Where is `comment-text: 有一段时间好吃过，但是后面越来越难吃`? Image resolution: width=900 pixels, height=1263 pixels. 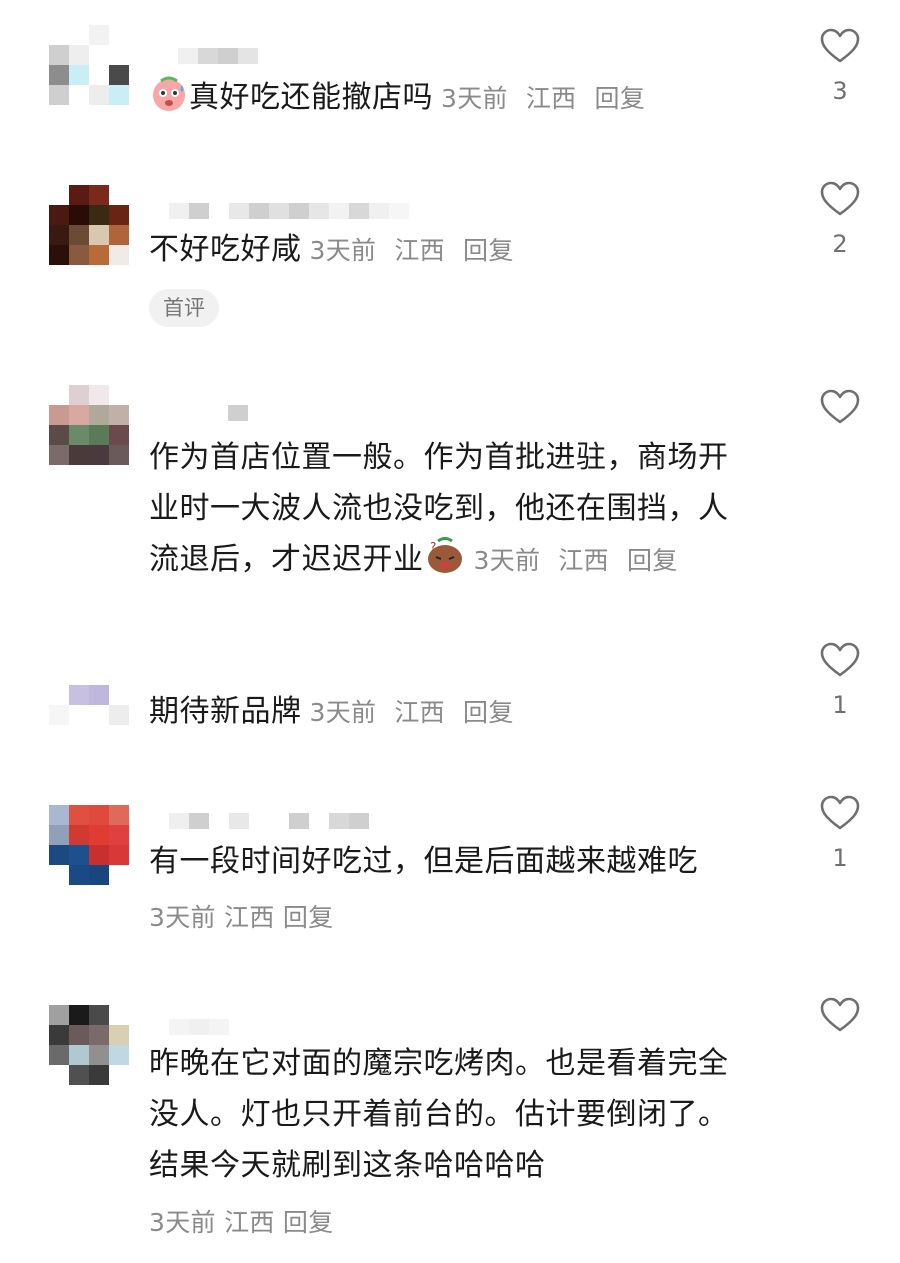
comment-text: 有一段时间好吃过，但是后面越来越难吃 is located at coordinates (469, 861).